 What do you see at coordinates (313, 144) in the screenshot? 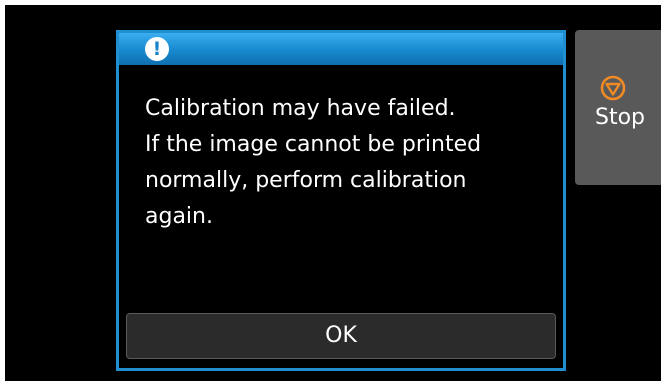
I see `message-line: If the image cannot be printed` at bounding box center [313, 144].